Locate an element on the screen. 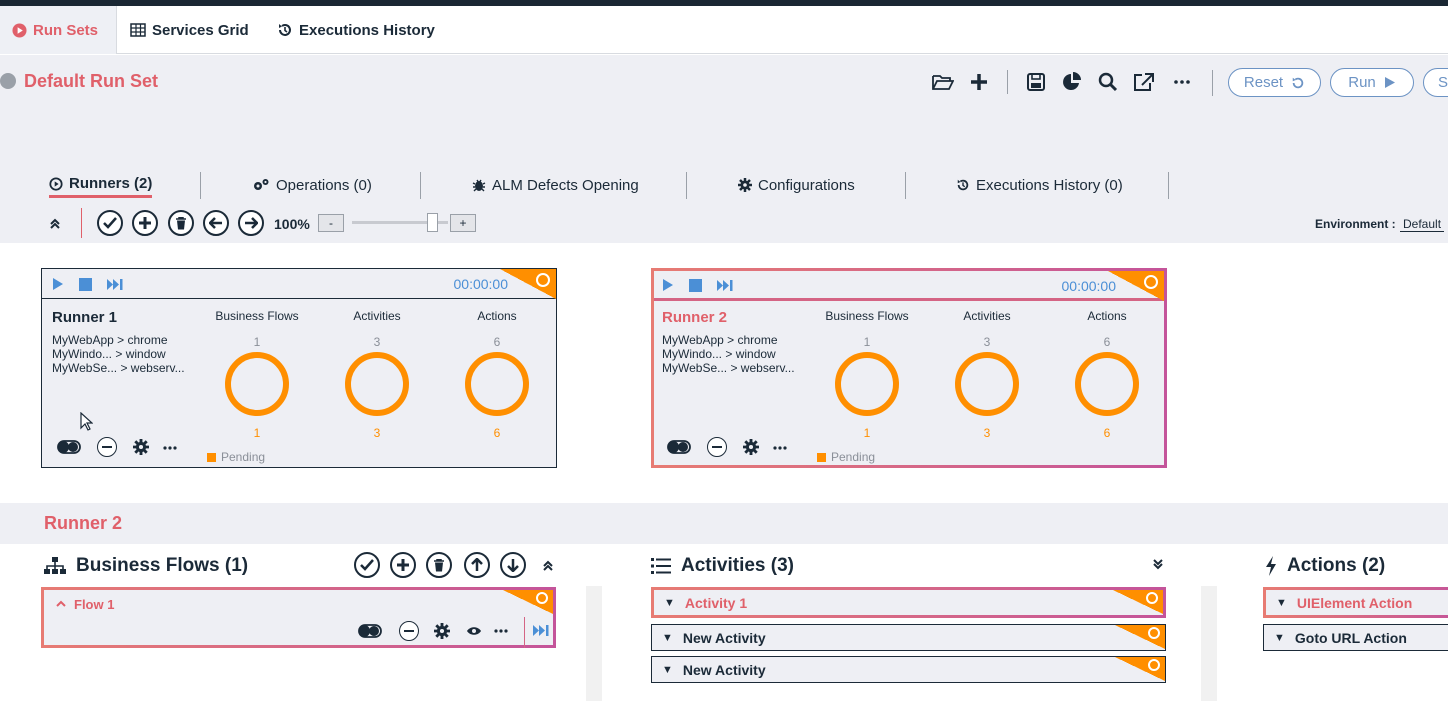 This screenshot has height=701, width=1448. check-all-button is located at coordinates (110, 223).